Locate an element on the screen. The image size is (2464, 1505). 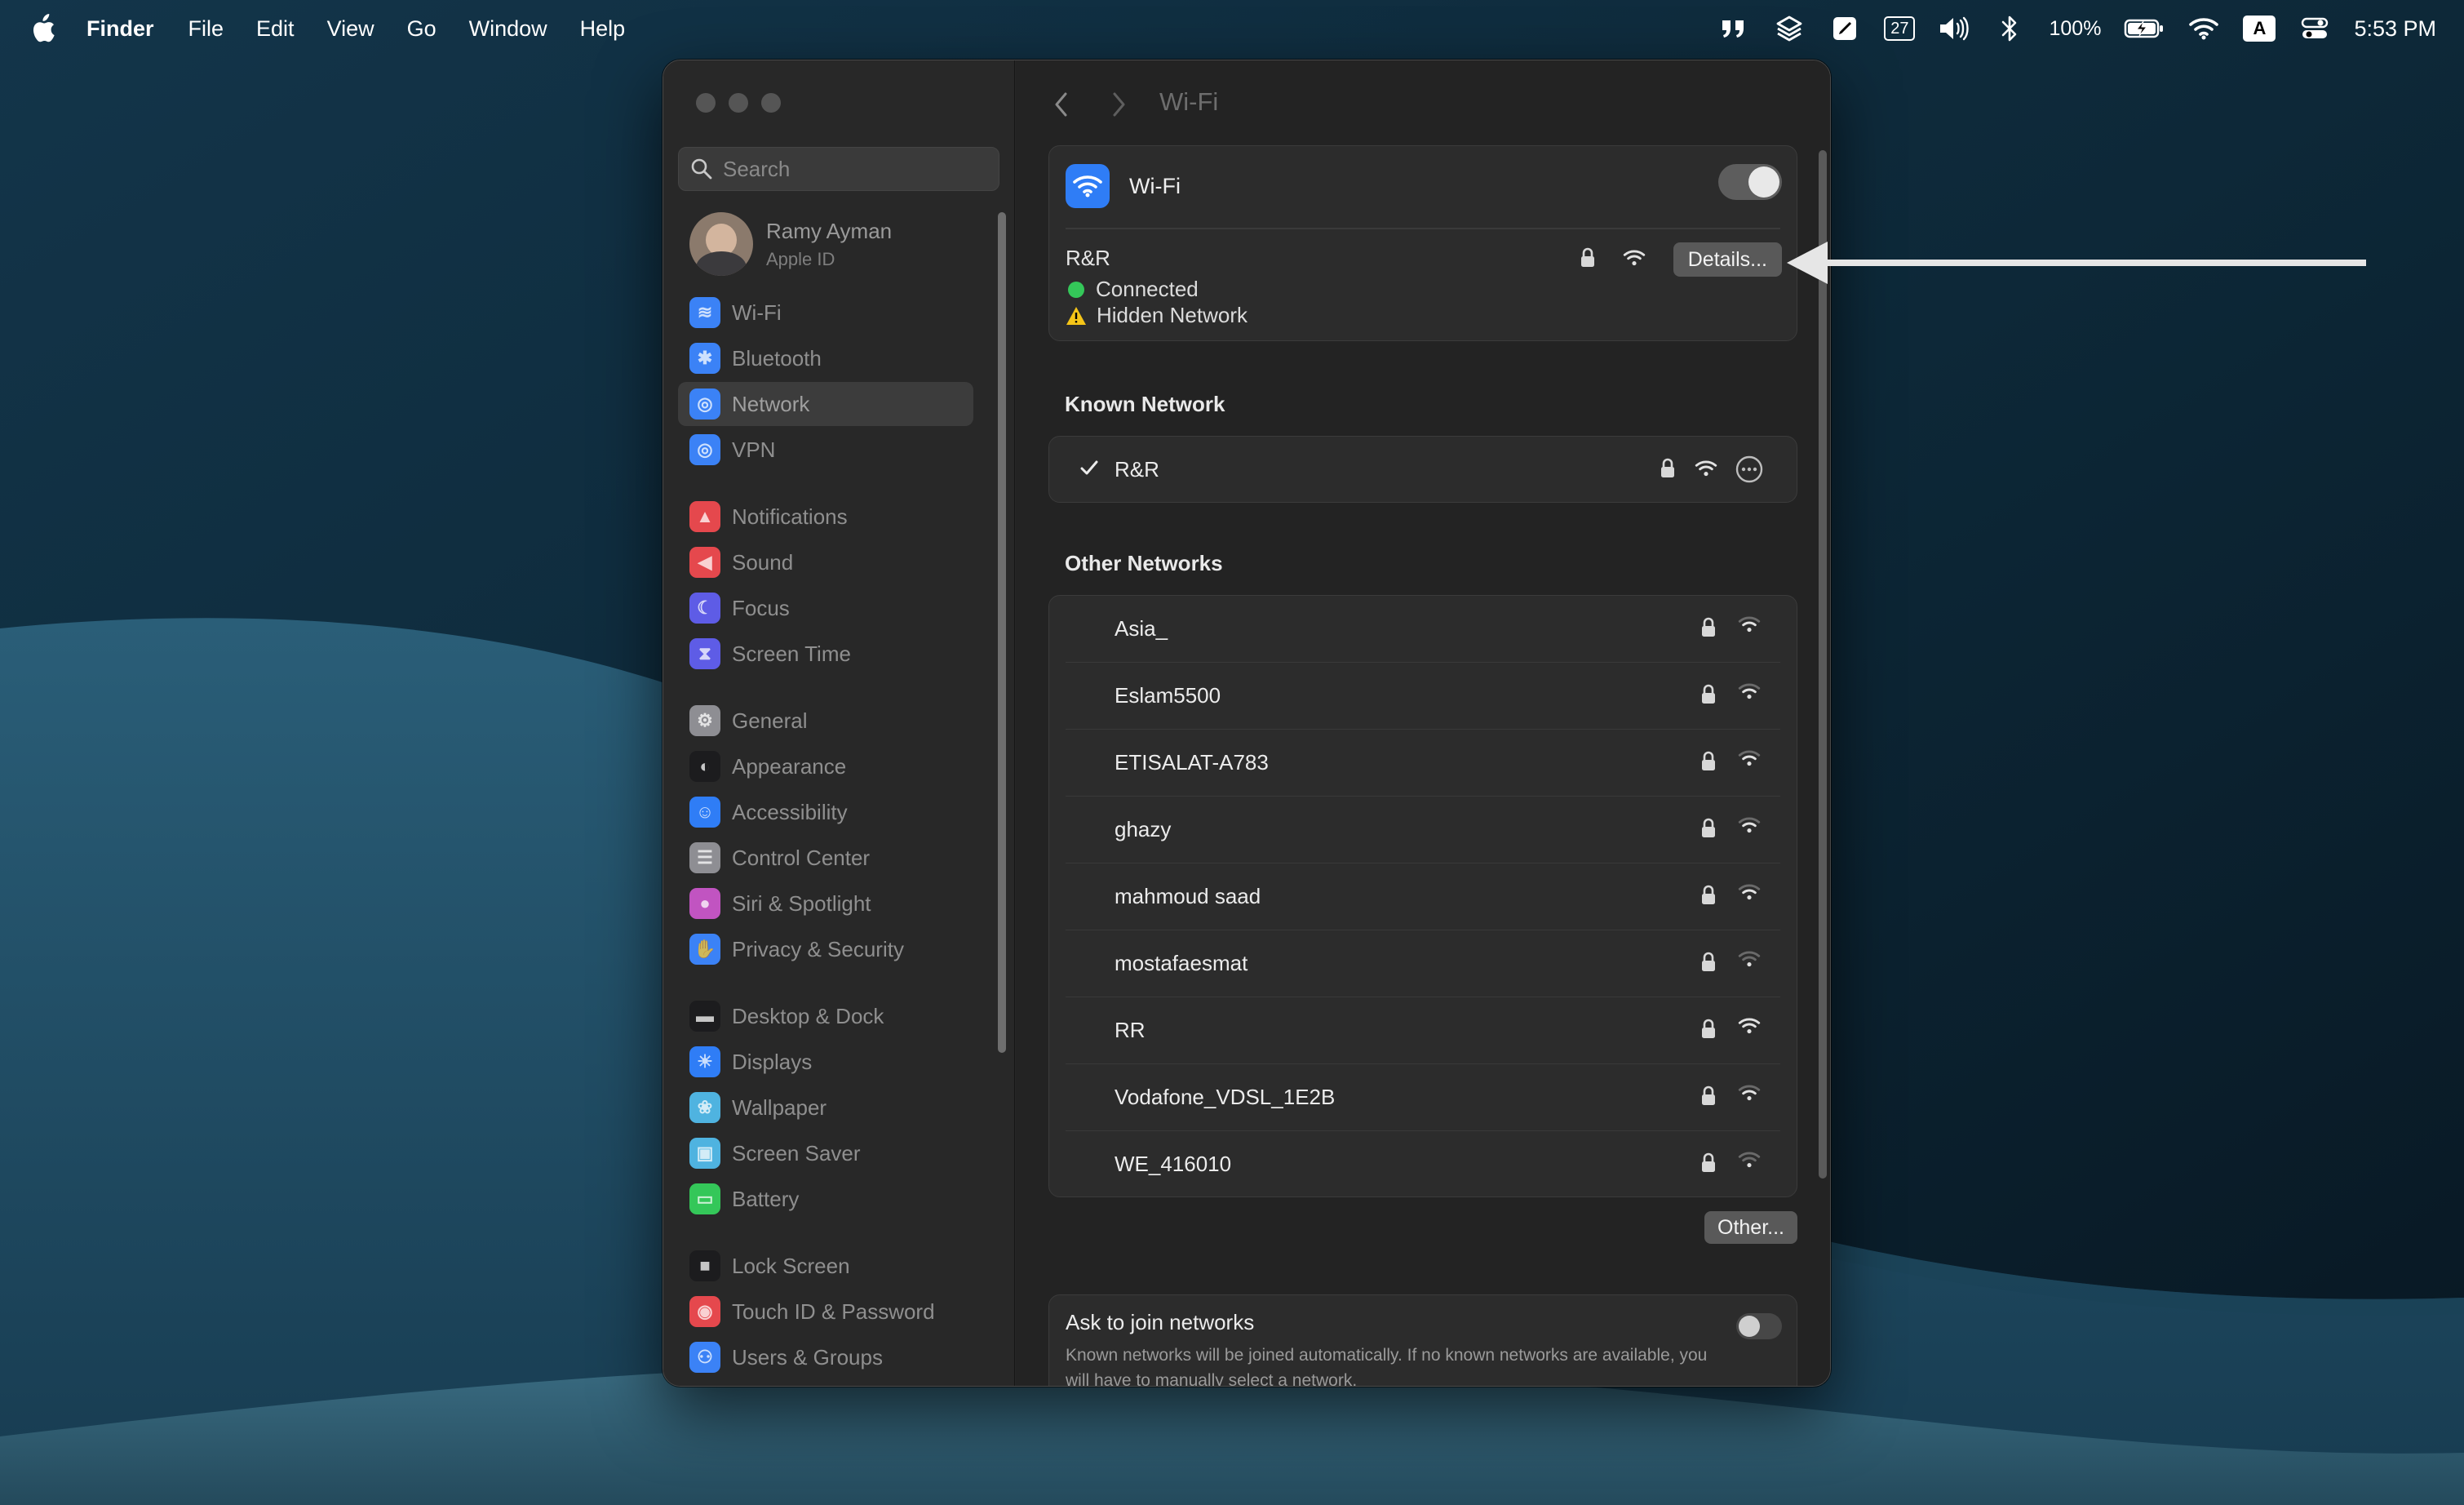
layers-icon is located at coordinates (1789, 28).